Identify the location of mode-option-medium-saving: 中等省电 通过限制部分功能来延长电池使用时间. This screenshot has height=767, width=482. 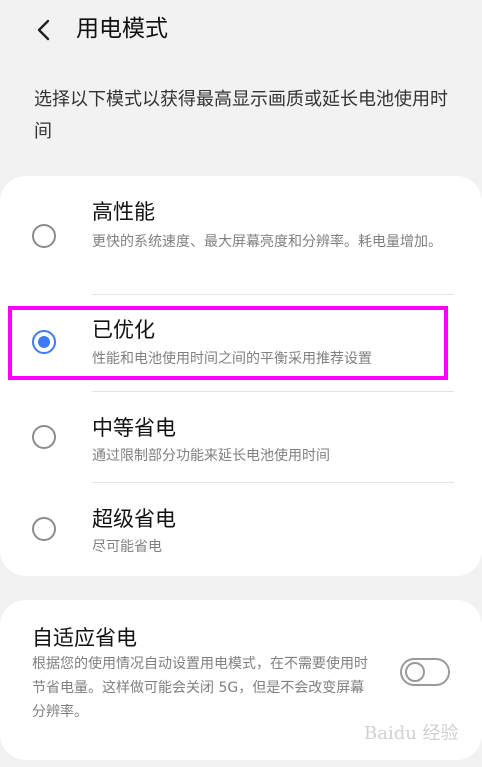
(241, 437).